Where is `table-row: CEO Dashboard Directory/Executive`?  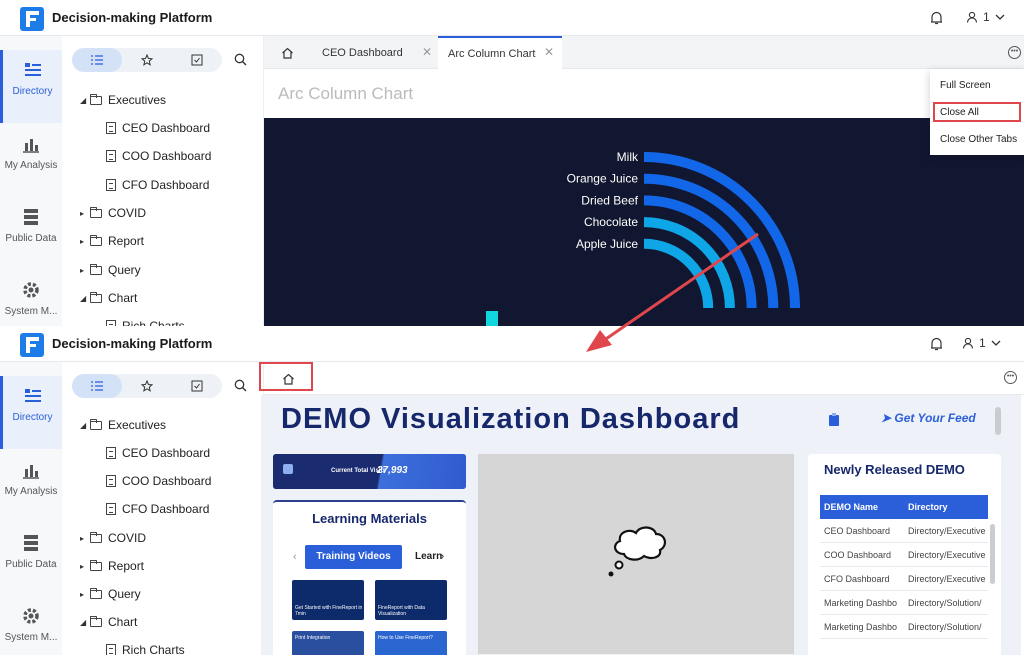
table-row: CEO Dashboard Directory/Executive is located at coordinates (904, 531).